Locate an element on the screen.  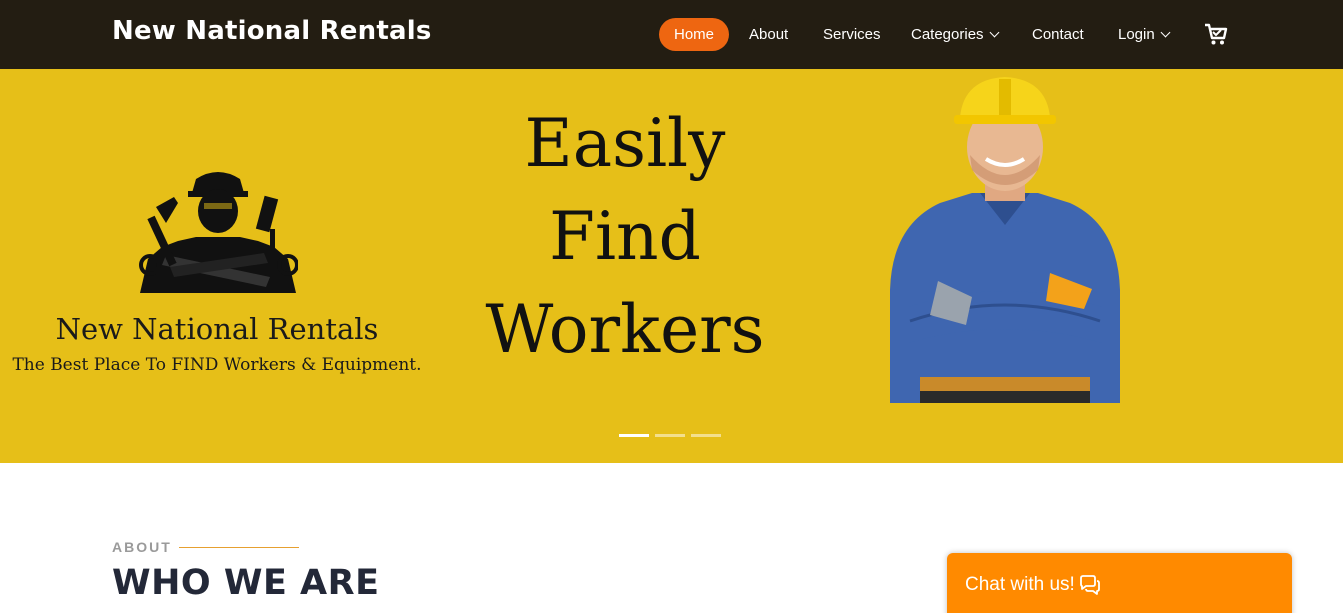
hero-headline-line-3: Workers is located at coordinates (625, 329).